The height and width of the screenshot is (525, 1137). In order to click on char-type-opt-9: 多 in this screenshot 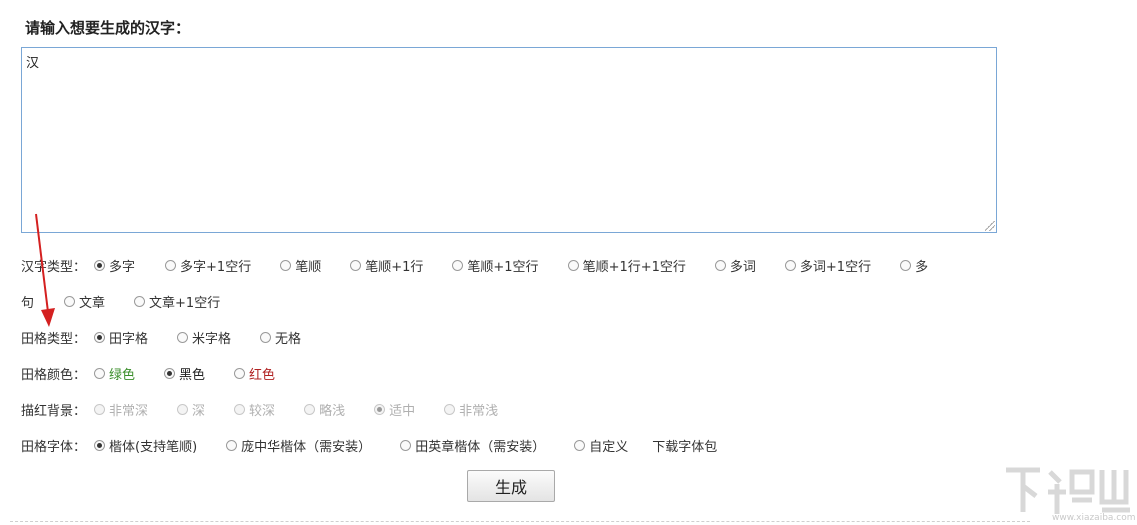, I will do `click(914, 265)`.